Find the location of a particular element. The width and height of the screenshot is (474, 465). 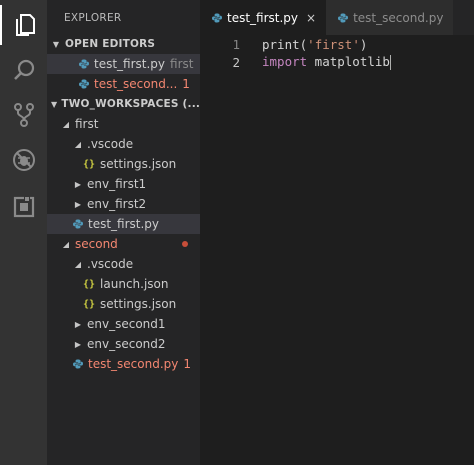

folder-env-second1: ▶ env_second1 is located at coordinates (123, 324).